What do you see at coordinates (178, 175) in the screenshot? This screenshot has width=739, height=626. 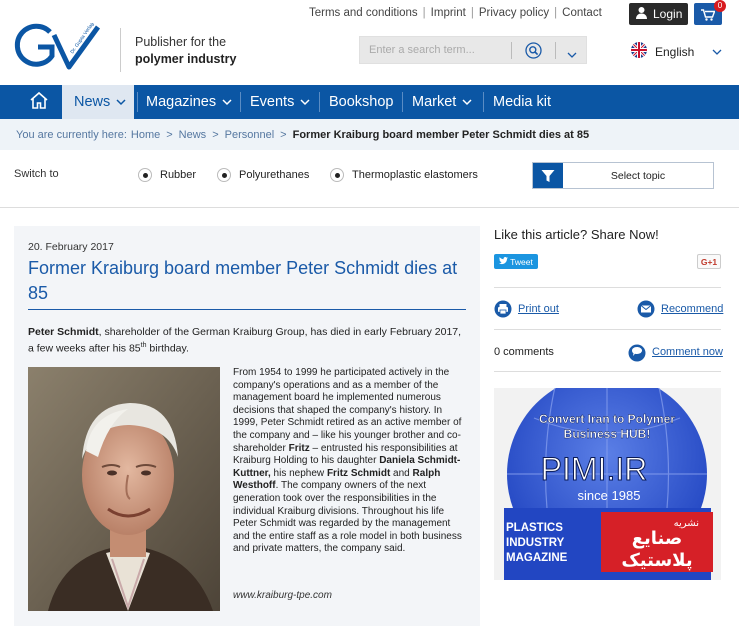 I see `radio-label: Rubber` at bounding box center [178, 175].